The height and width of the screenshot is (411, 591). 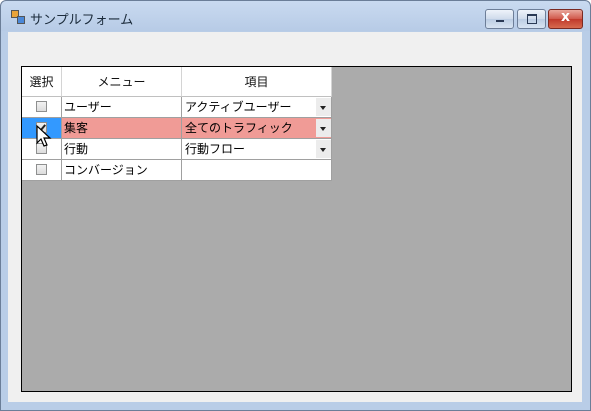 I want to click on item-value: アクティブユーザー, so click(x=238, y=107).